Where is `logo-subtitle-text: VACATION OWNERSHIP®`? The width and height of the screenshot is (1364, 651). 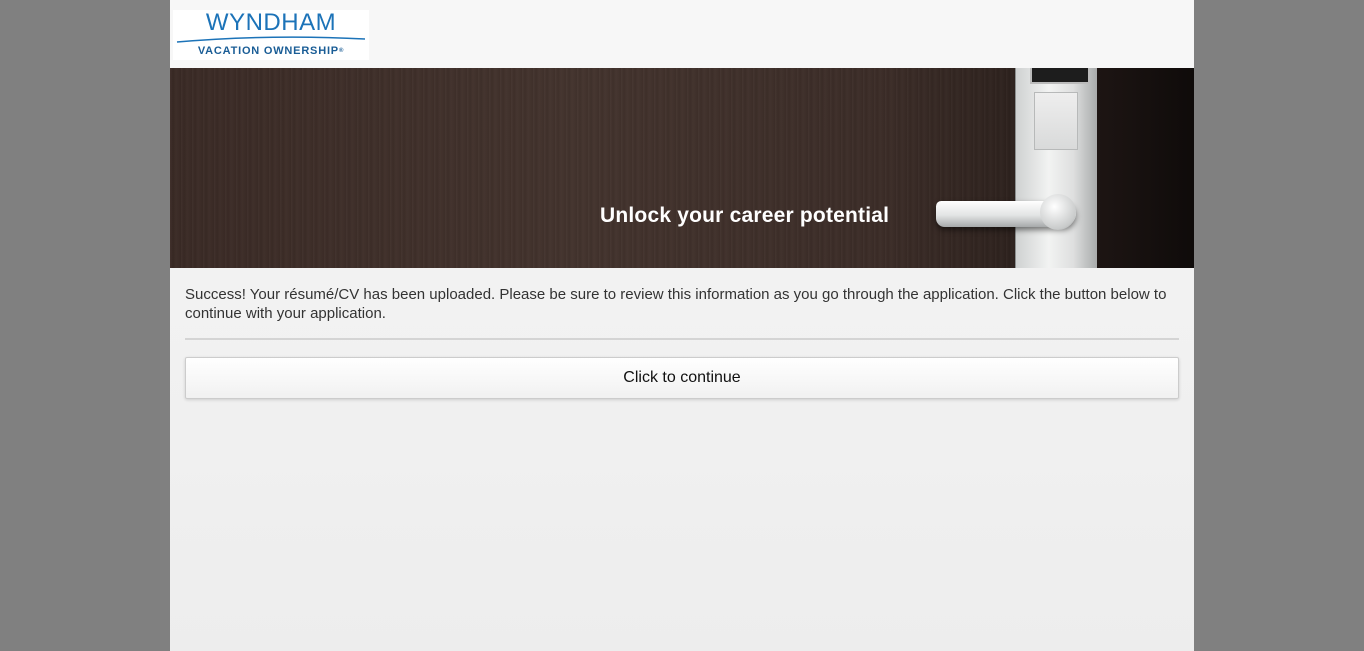 logo-subtitle-text: VACATION OWNERSHIP® is located at coordinates (271, 51).